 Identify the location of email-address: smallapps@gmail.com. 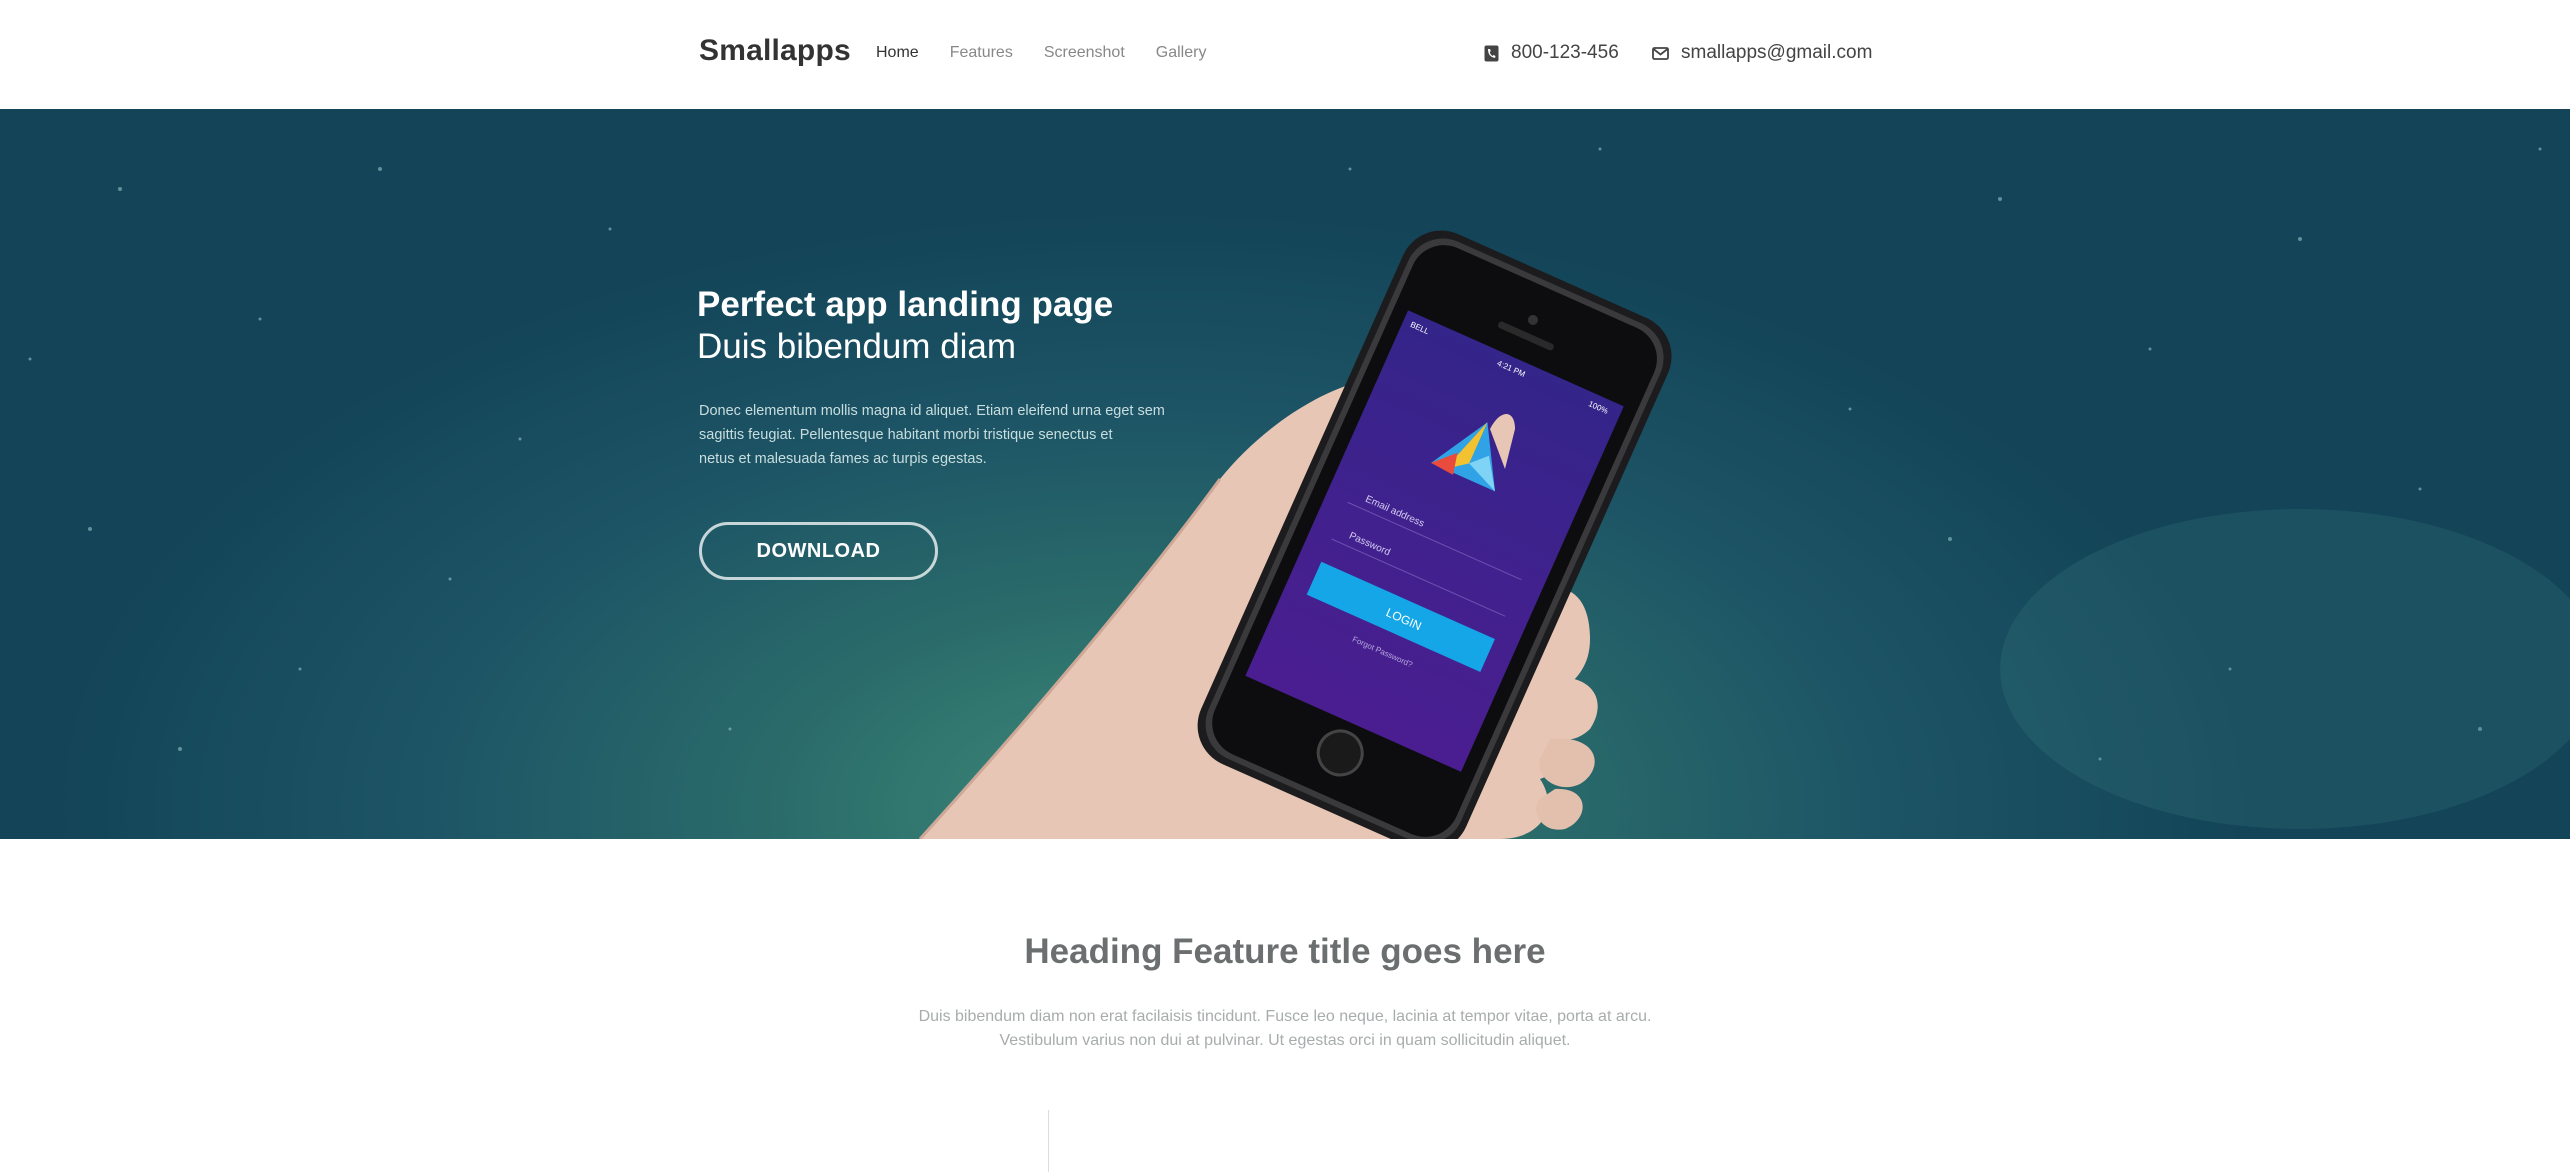
(1777, 52).